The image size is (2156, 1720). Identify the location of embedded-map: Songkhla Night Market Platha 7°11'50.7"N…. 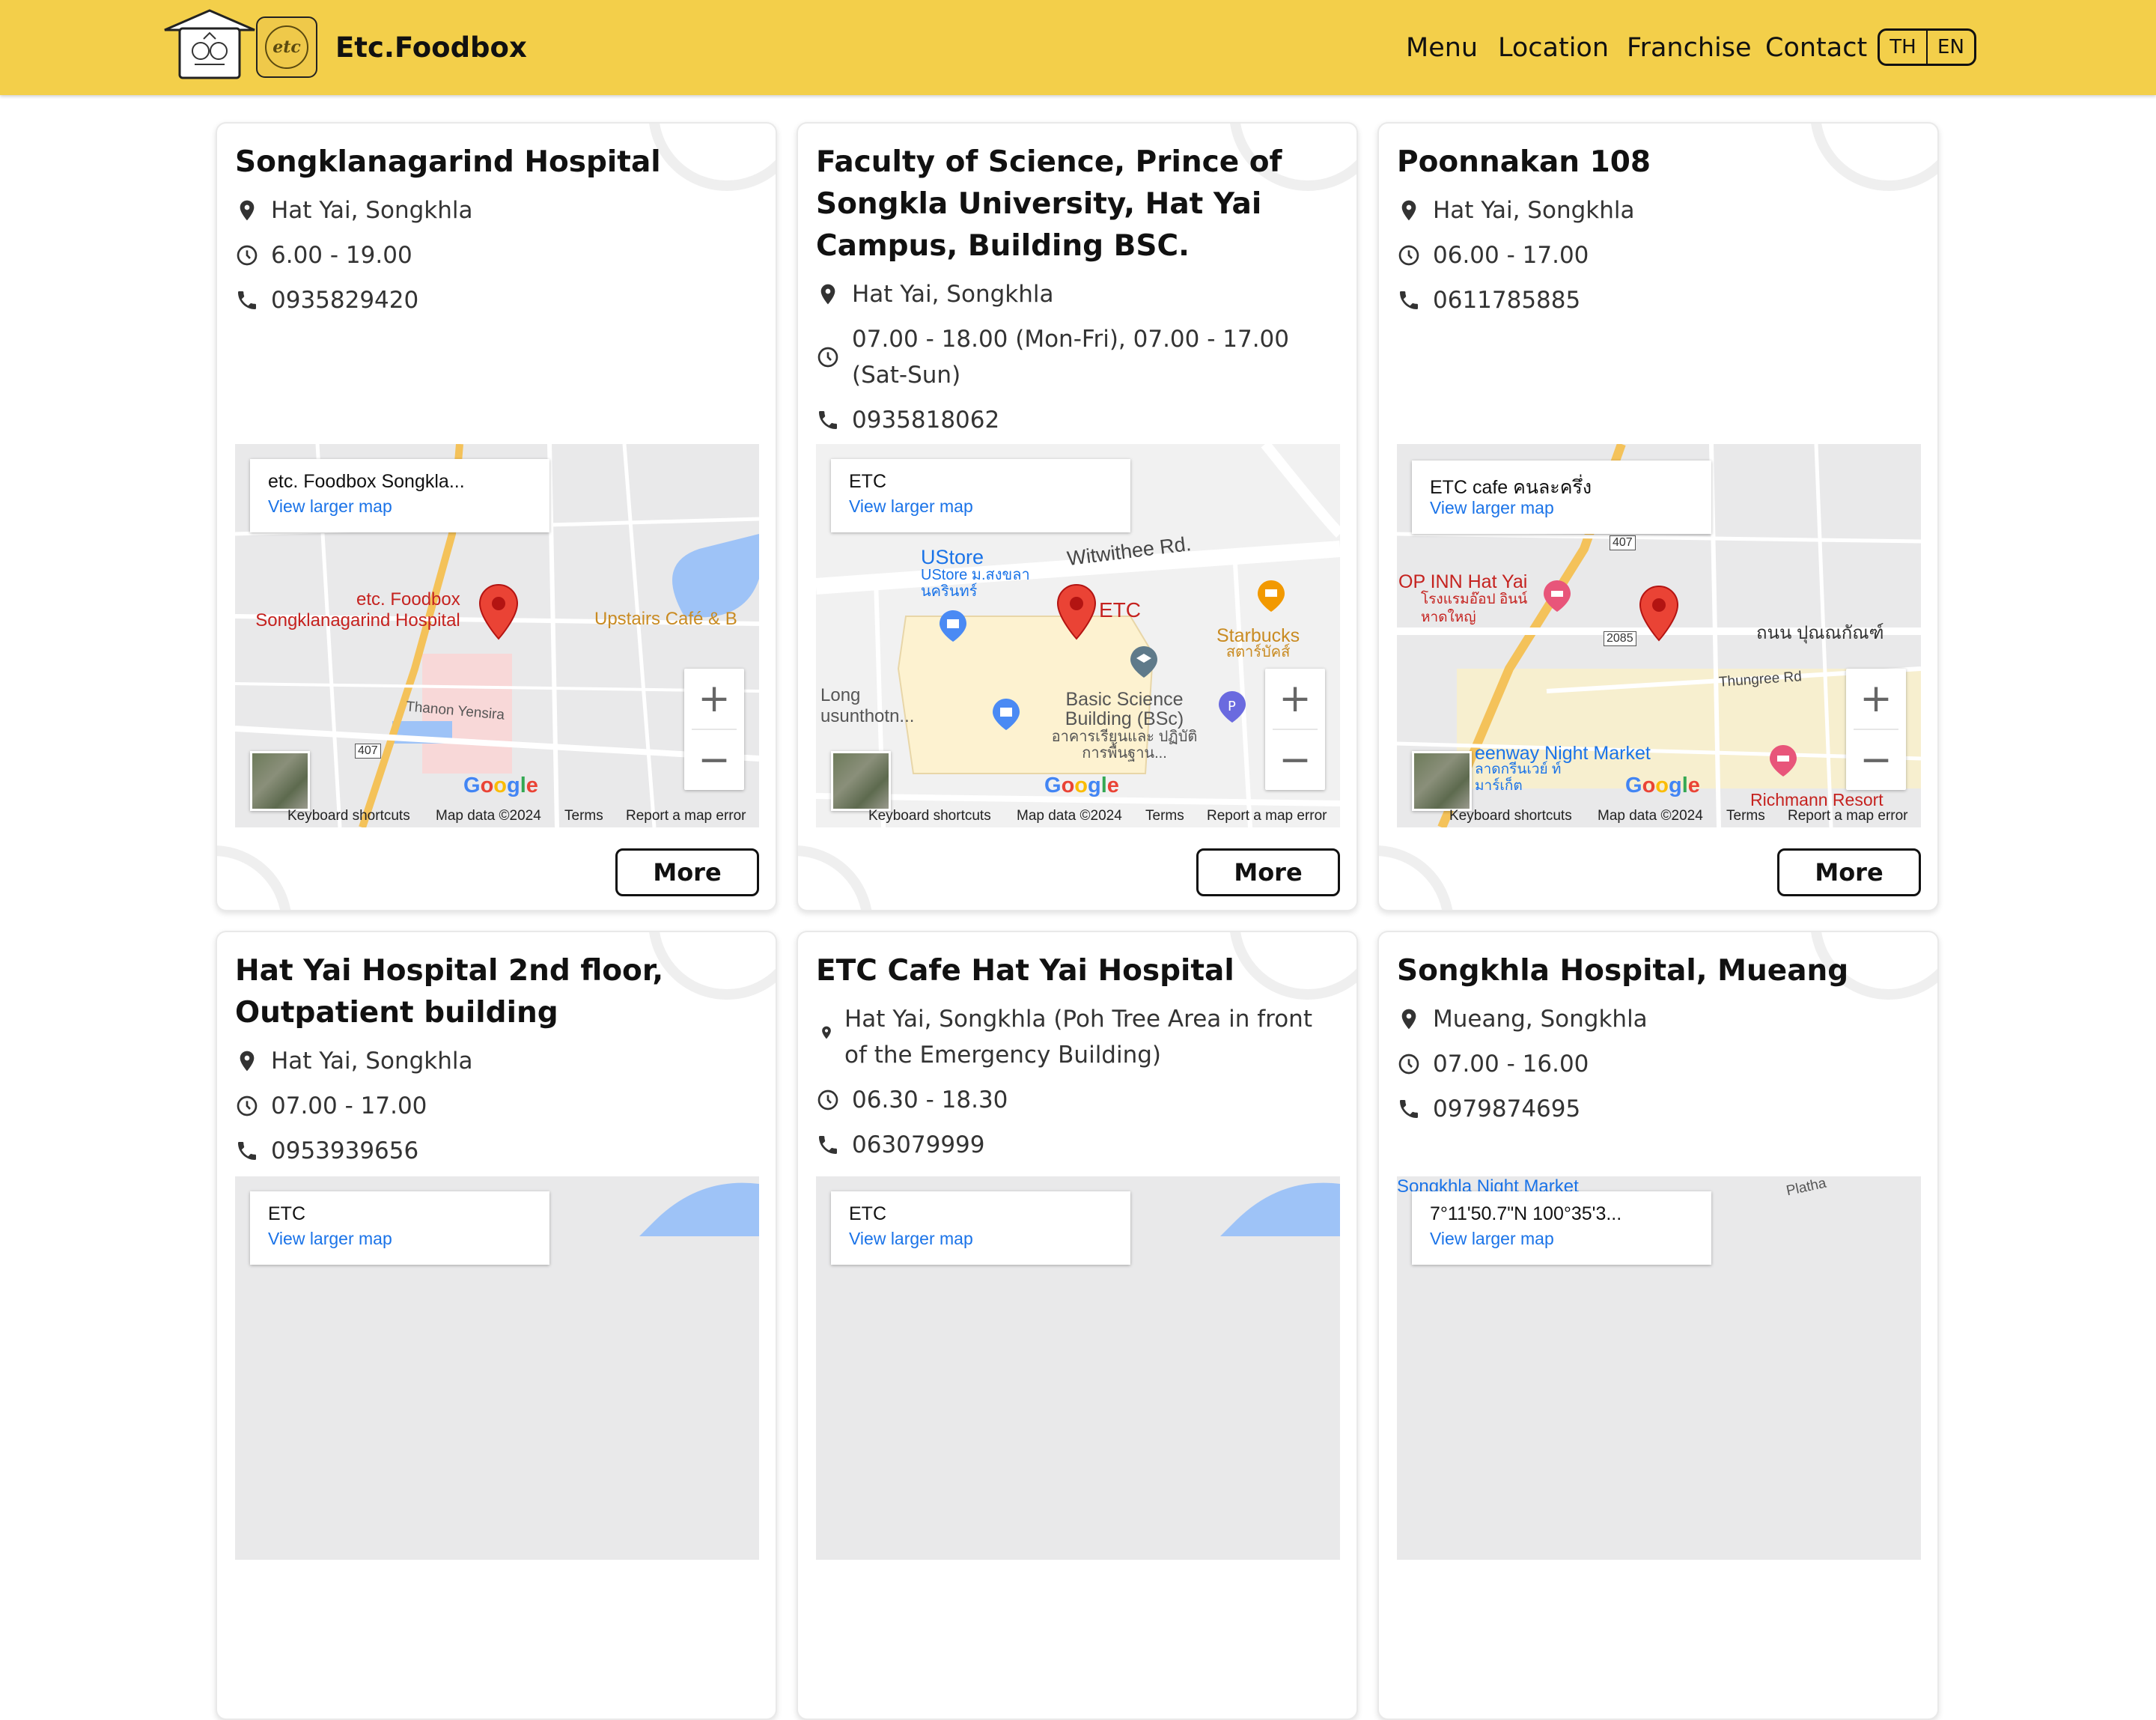
(1659, 1368).